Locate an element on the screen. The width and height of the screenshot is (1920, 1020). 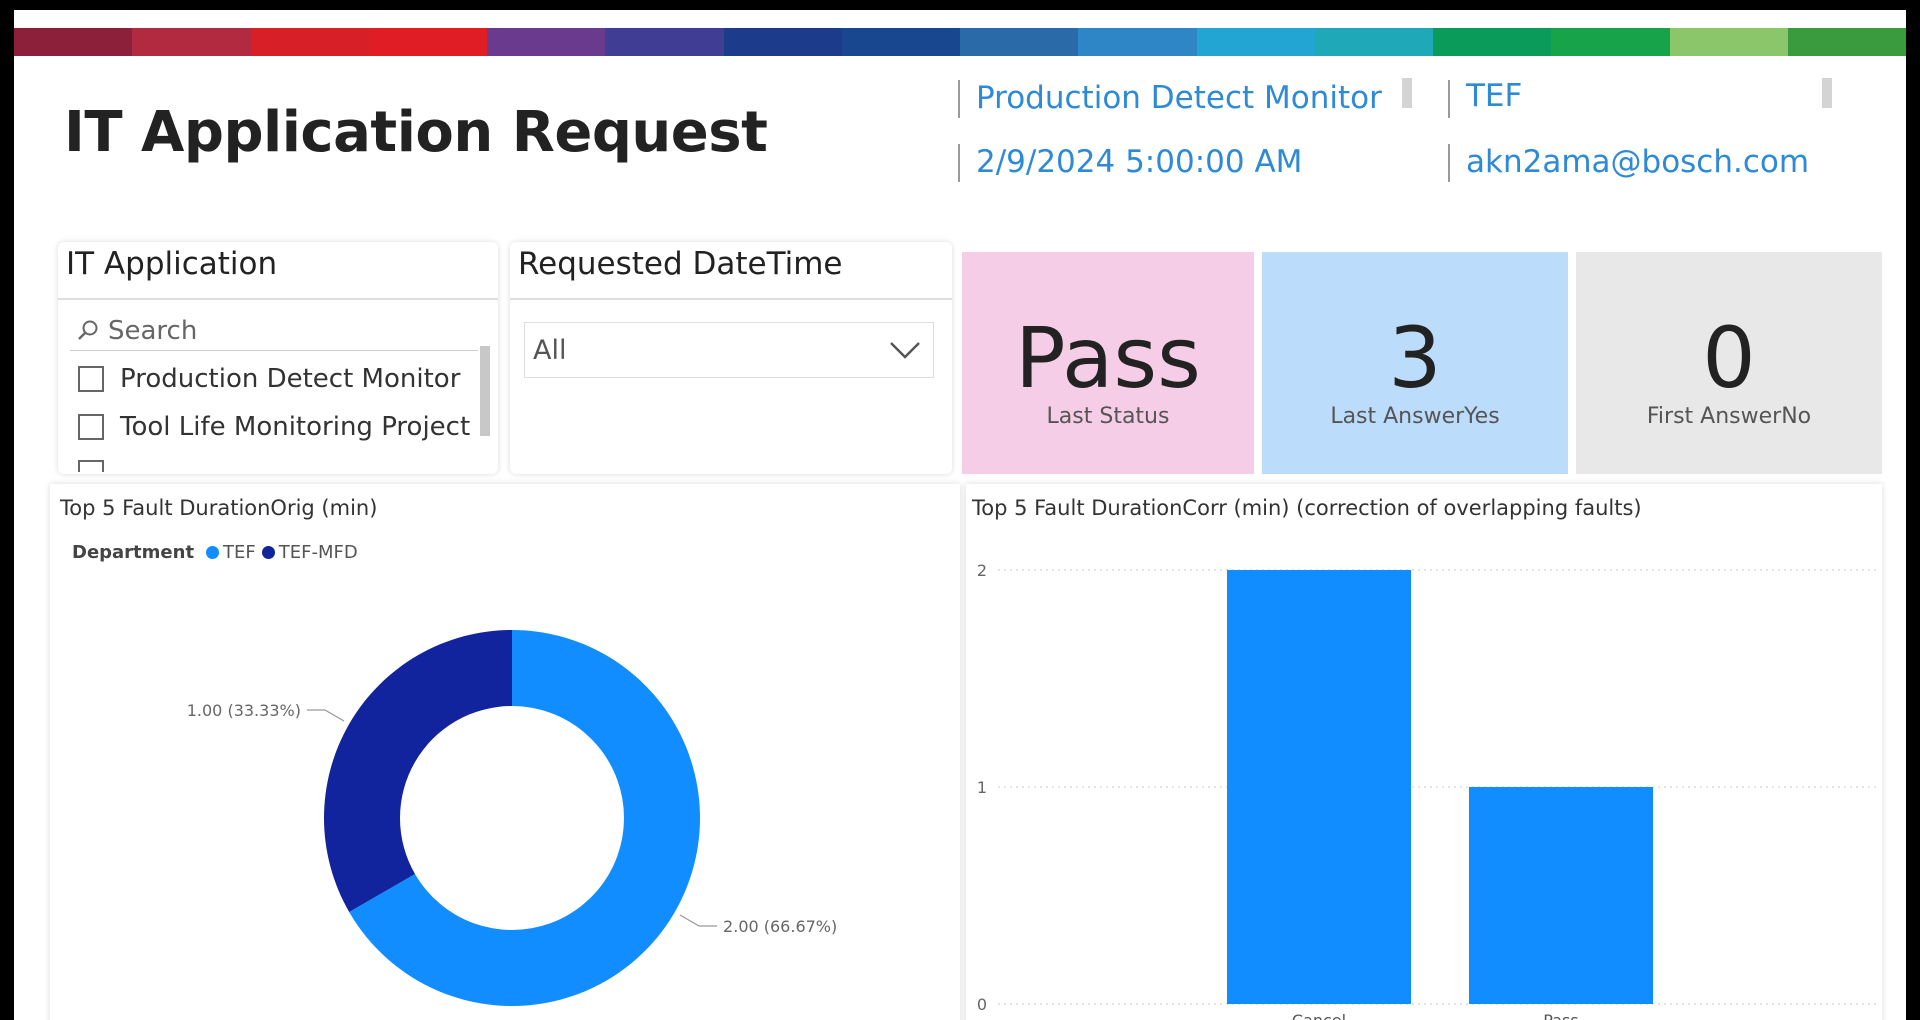
legend-label: TEF-MFD is located at coordinates (318, 552).